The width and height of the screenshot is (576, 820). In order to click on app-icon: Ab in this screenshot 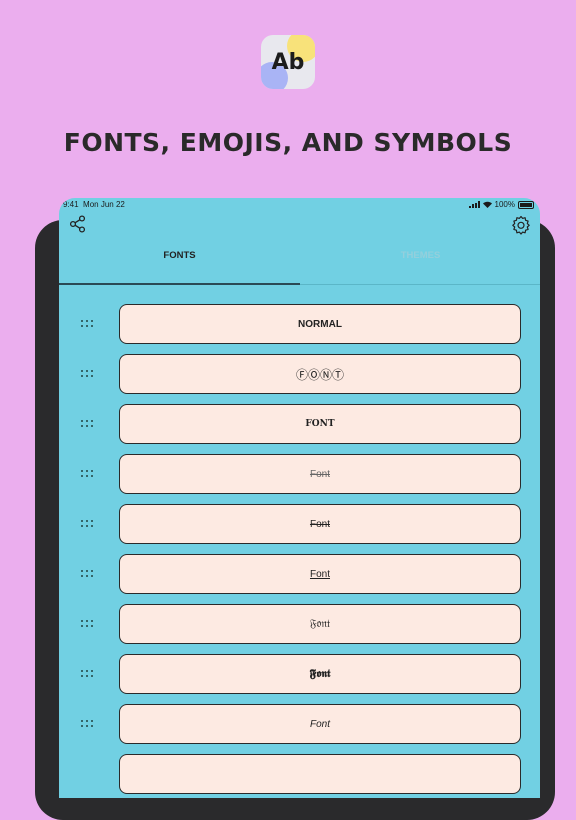, I will do `click(288, 62)`.